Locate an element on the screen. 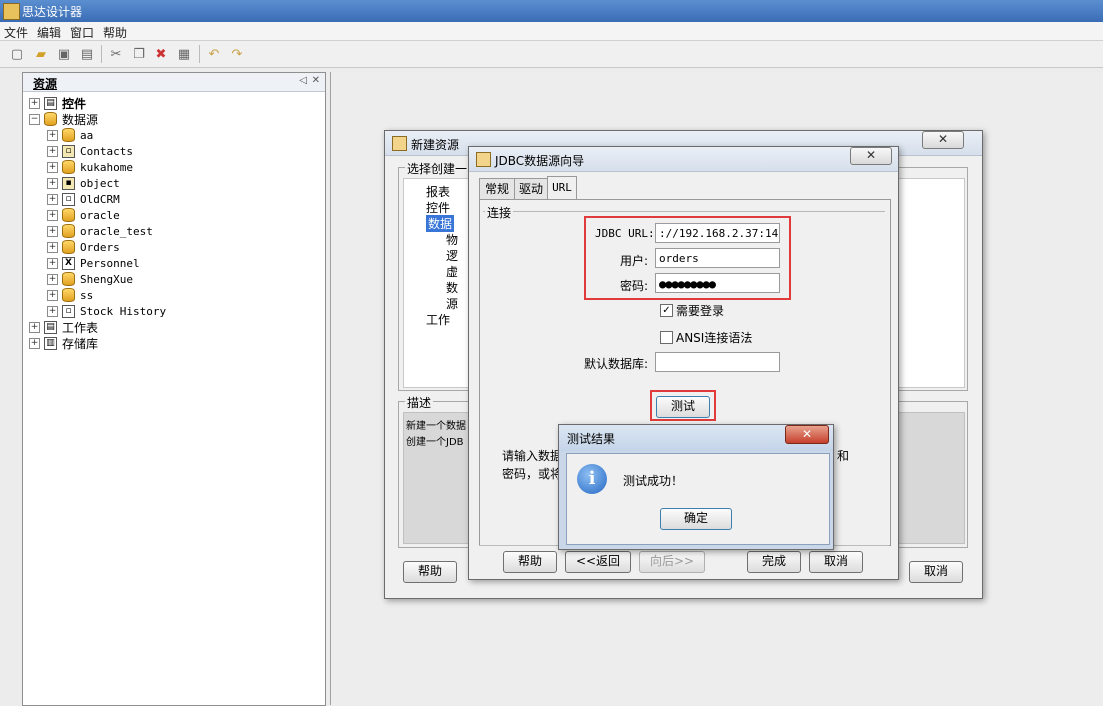 This screenshot has width=1103, height=706. save-icon: ▣ is located at coordinates (64, 54).